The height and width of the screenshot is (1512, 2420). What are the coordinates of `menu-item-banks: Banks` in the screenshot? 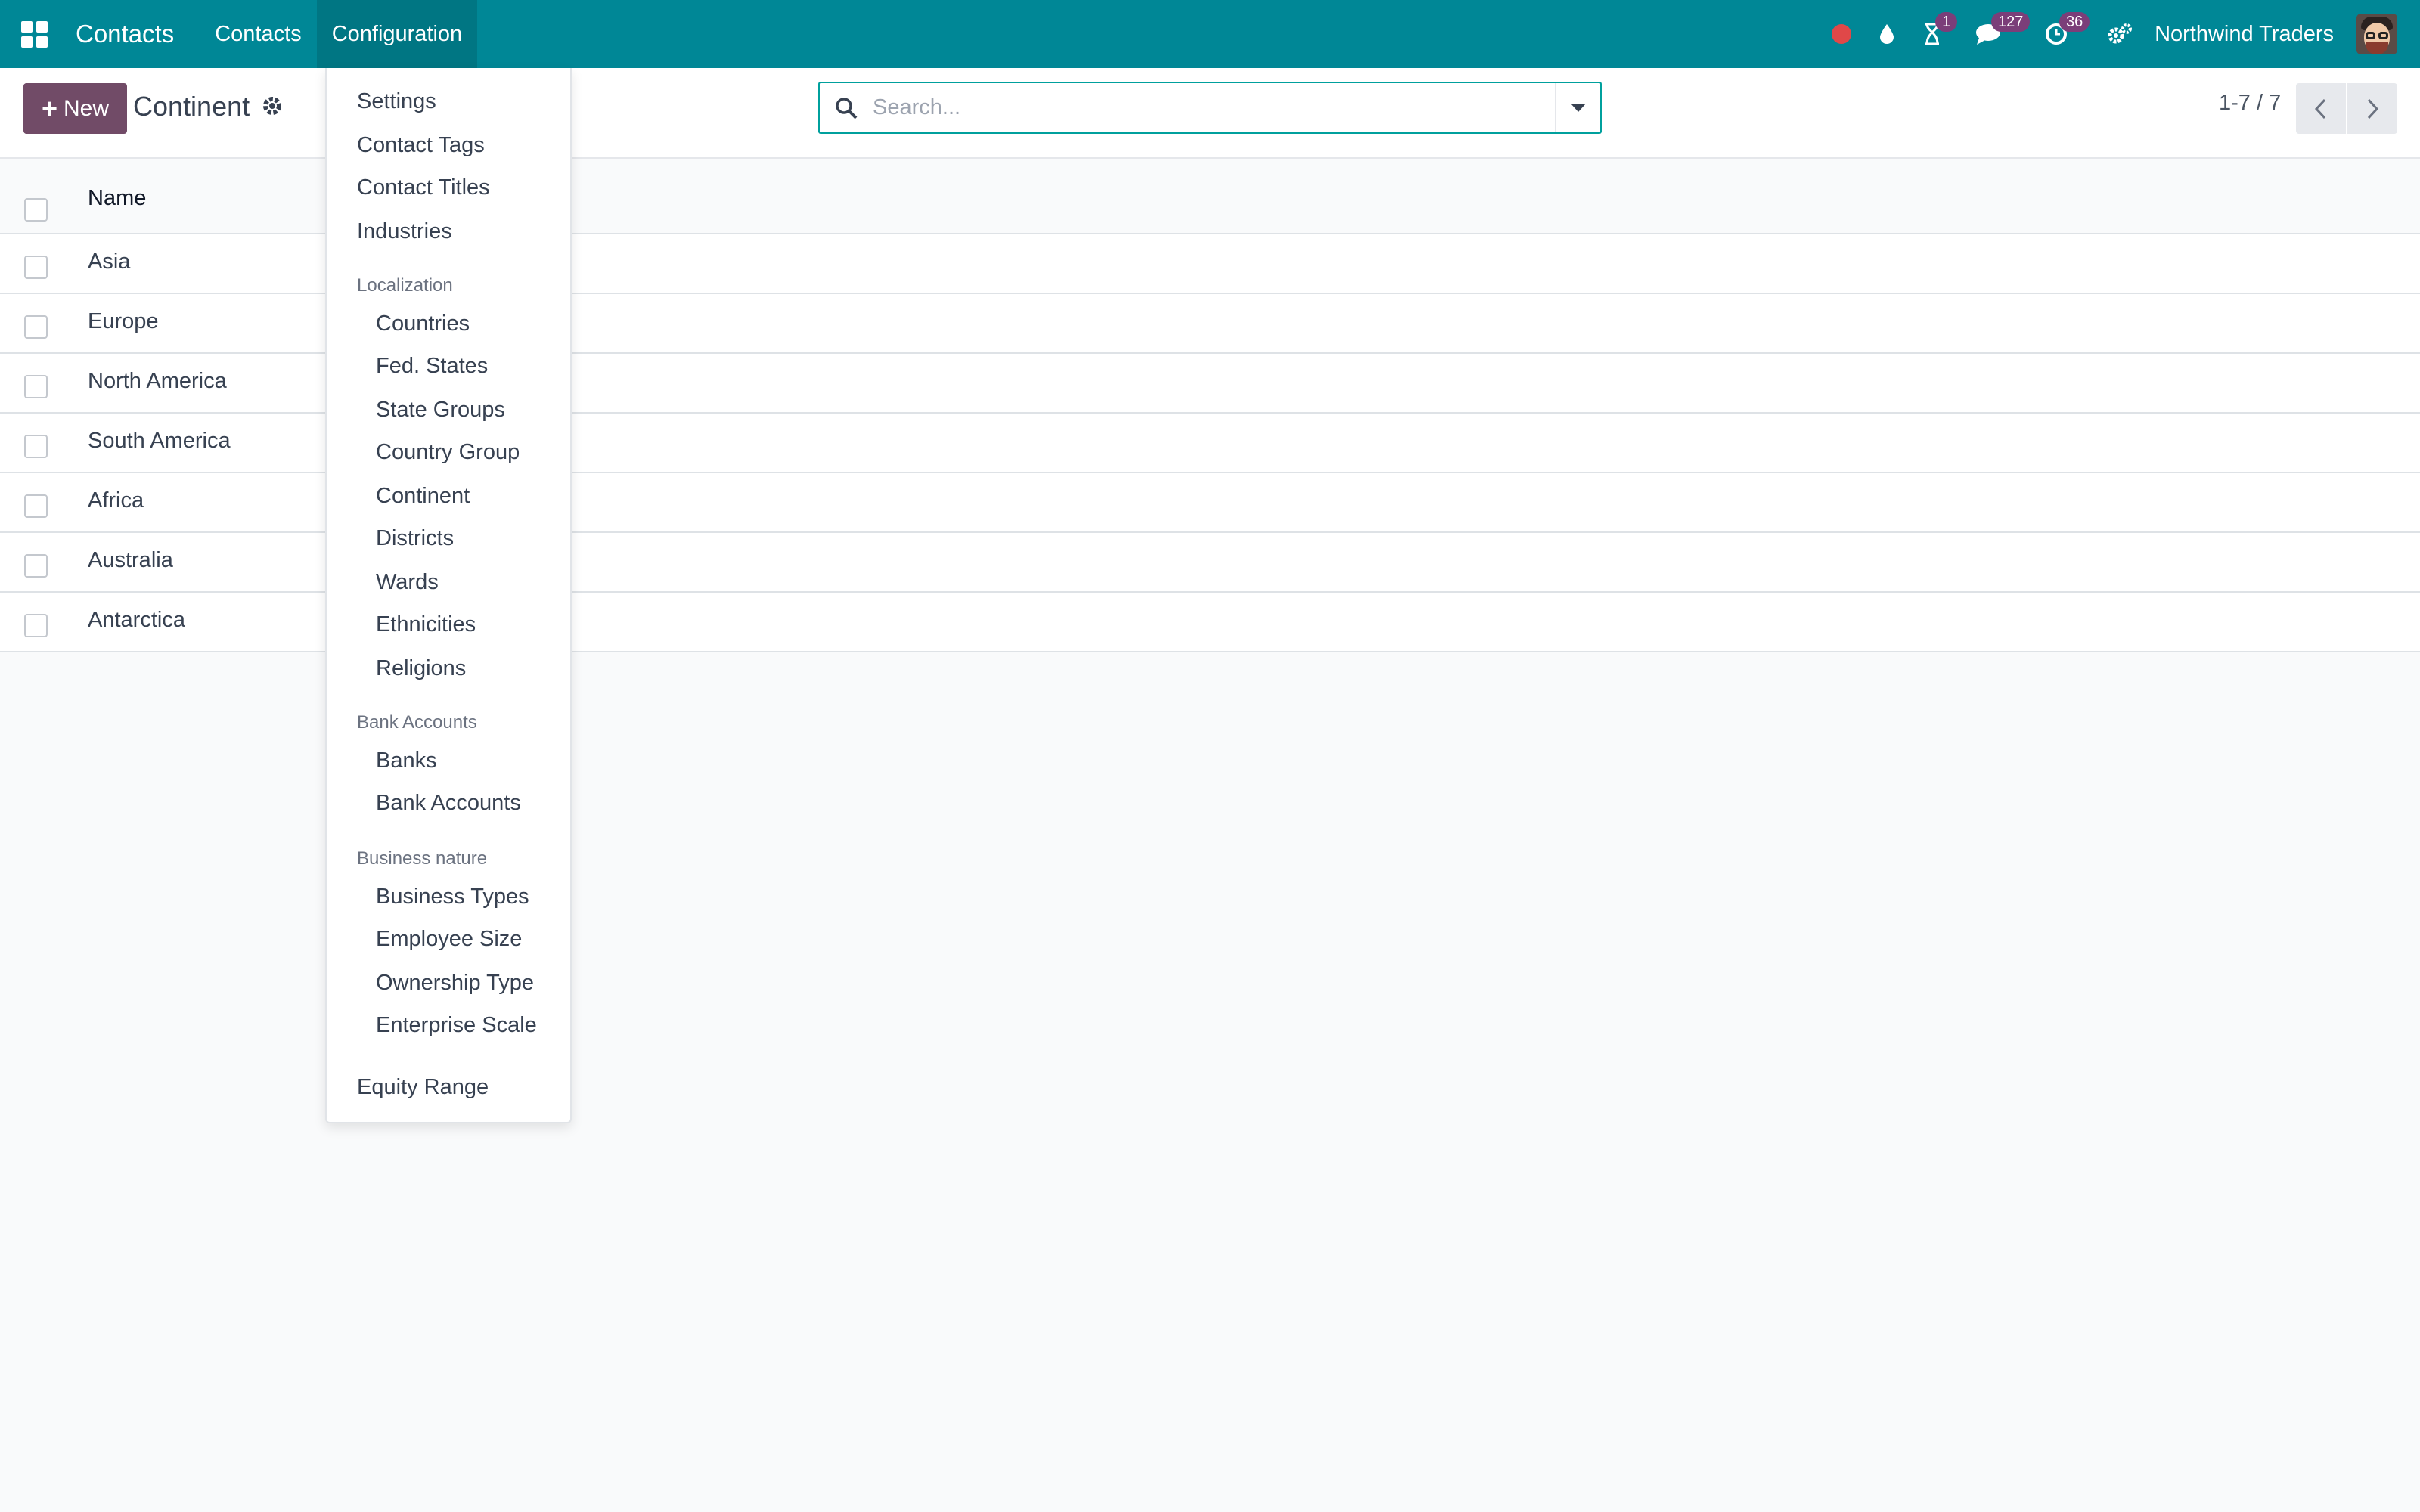 It's located at (407, 760).